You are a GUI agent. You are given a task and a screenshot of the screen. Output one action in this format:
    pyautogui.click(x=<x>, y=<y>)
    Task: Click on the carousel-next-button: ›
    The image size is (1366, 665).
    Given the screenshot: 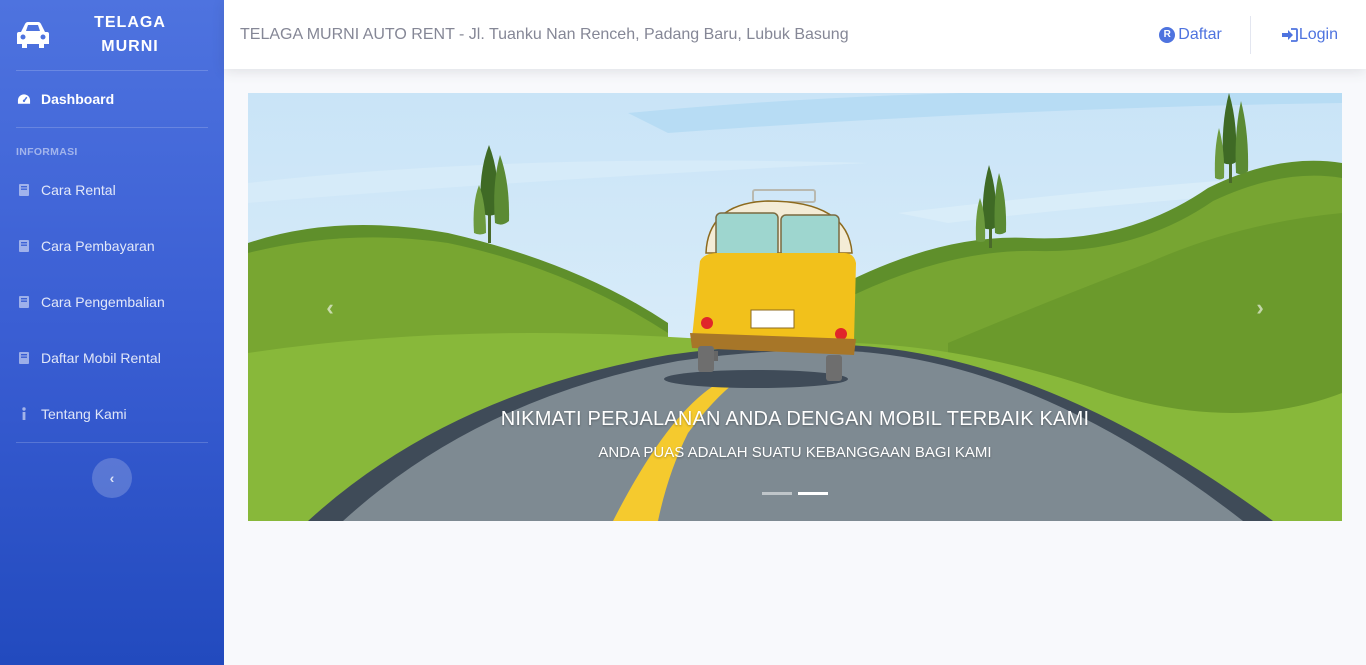 What is the action you would take?
    pyautogui.click(x=1260, y=308)
    